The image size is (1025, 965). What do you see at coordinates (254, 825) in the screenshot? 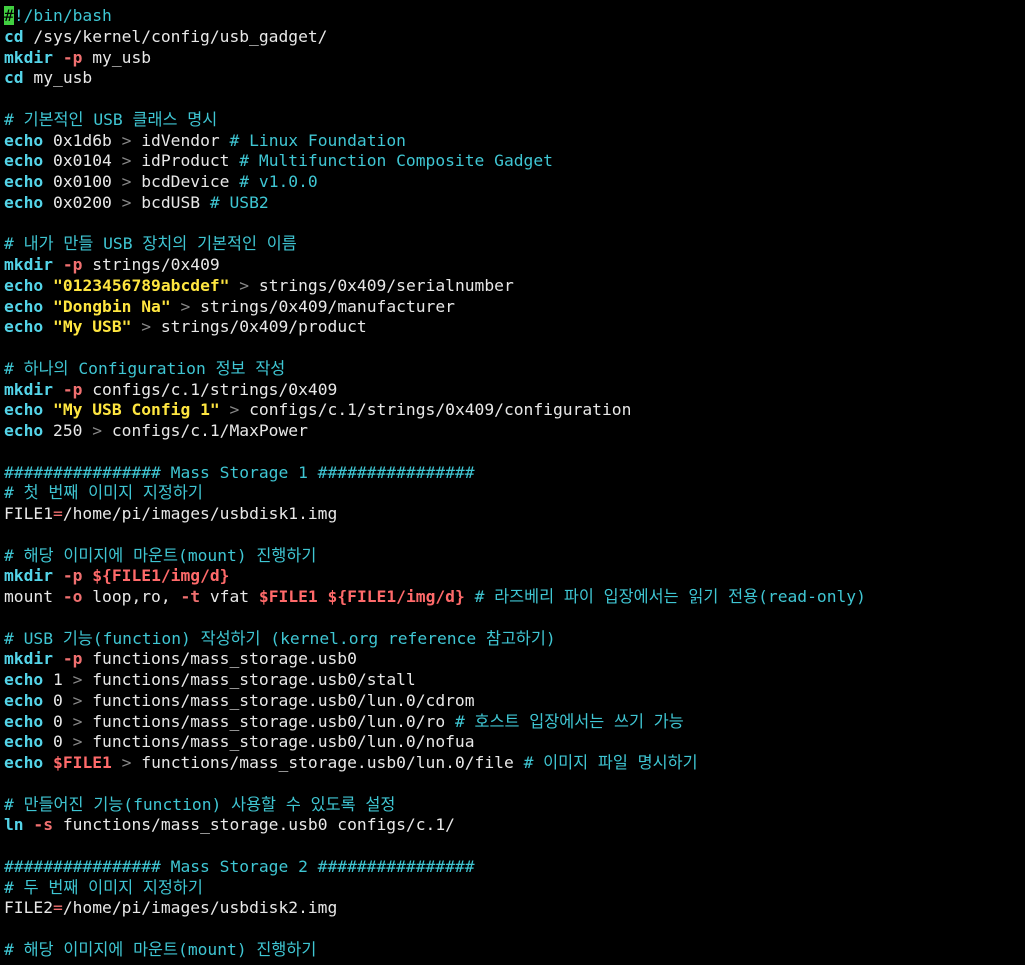
I see `code-token-default: functions/mass_storage.usb0 configs/c.1/` at bounding box center [254, 825].